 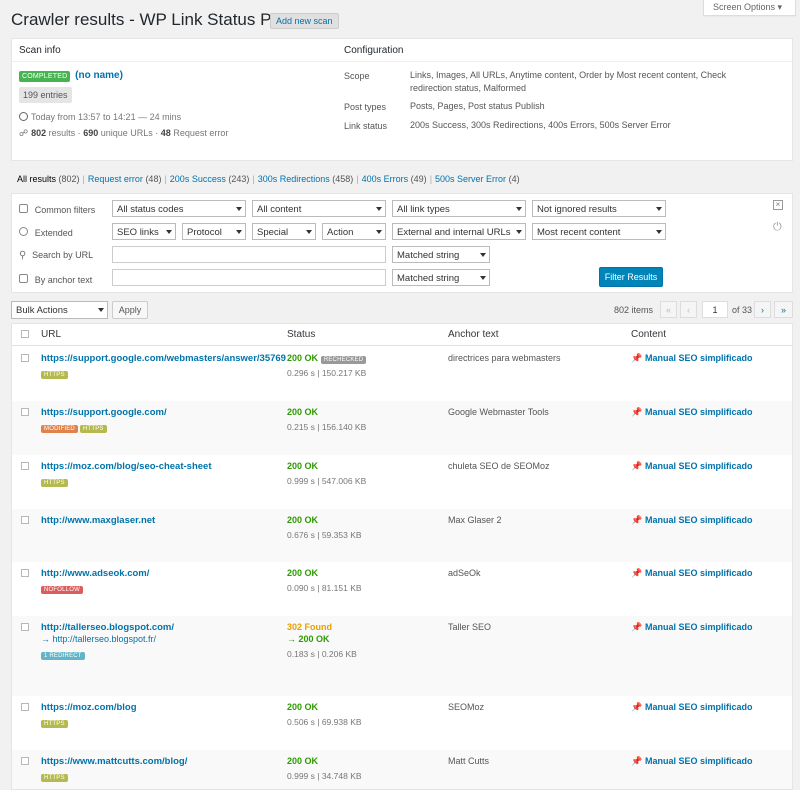 I want to click on tab-500s-server-error: 500s Server Error, so click(x=470, y=179).